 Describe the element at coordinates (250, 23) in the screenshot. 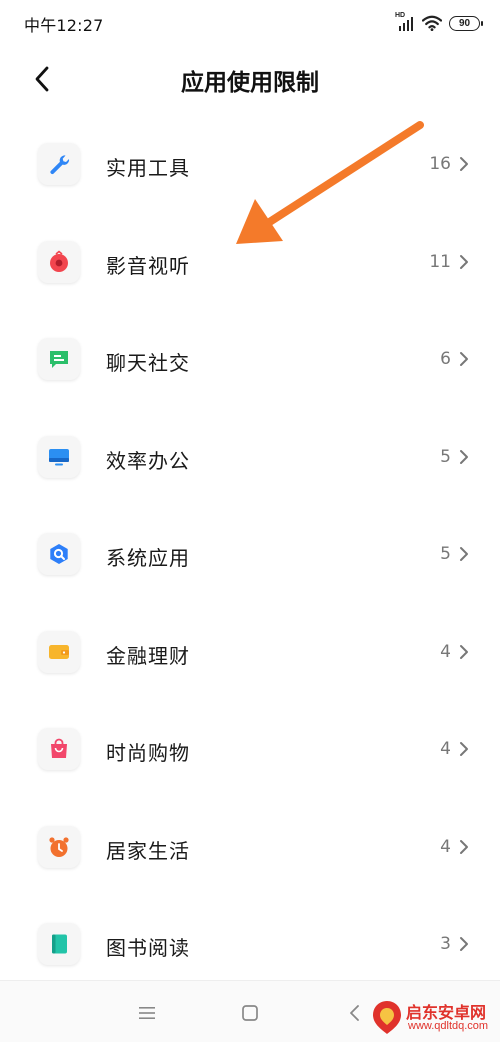

I see `status-bar: 中午12:27 HD 90` at that location.